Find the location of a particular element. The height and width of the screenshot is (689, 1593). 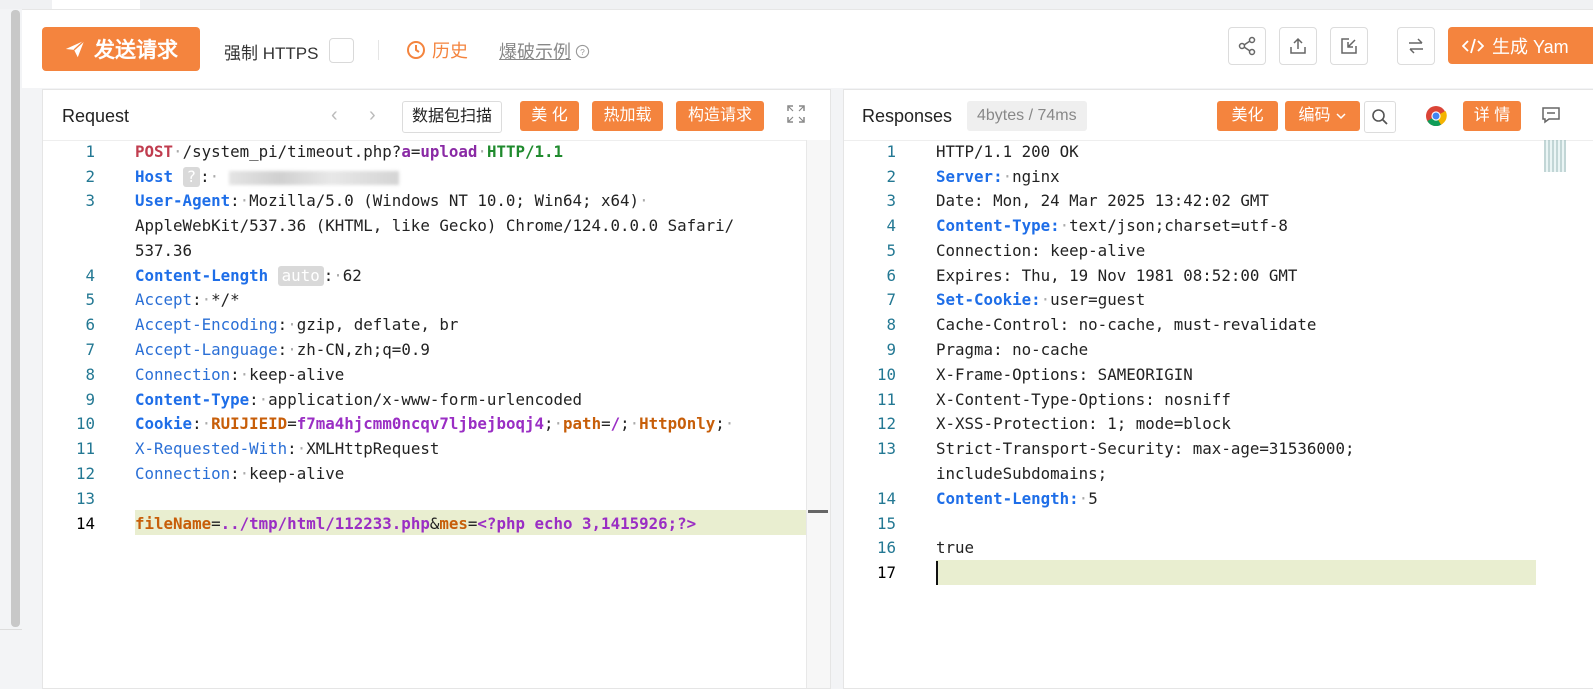

chrome-icon is located at coordinates (1436, 116).